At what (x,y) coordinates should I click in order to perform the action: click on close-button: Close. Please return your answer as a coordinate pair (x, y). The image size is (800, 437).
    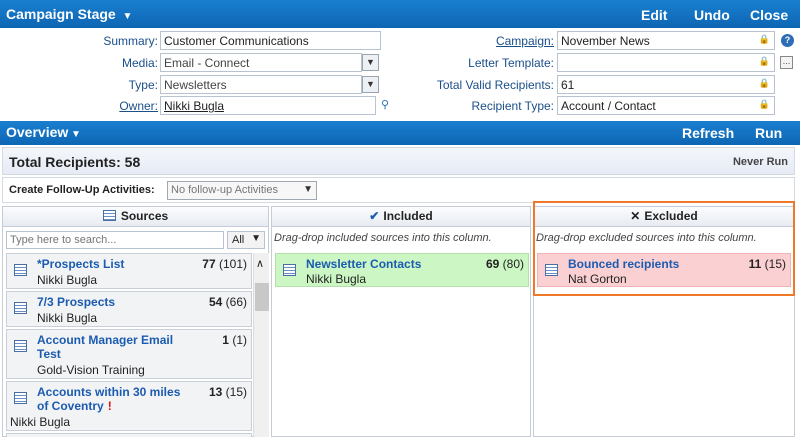
    Looking at the image, I should click on (769, 15).